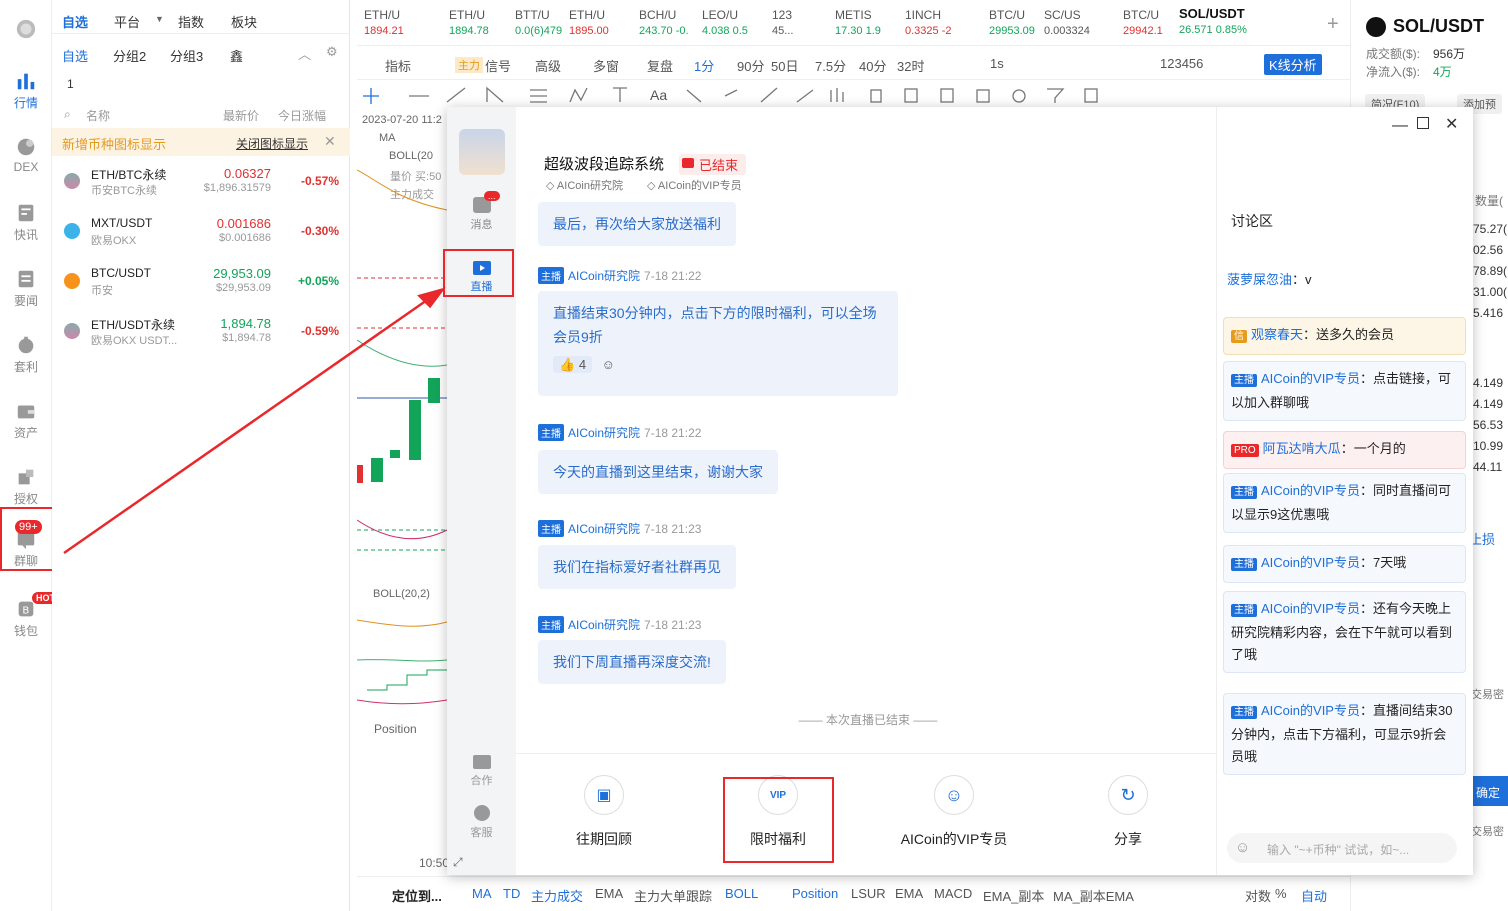 The height and width of the screenshot is (911, 1508). Describe the element at coordinates (1258, 895) in the screenshot. I see `indicator-item: 对数` at that location.